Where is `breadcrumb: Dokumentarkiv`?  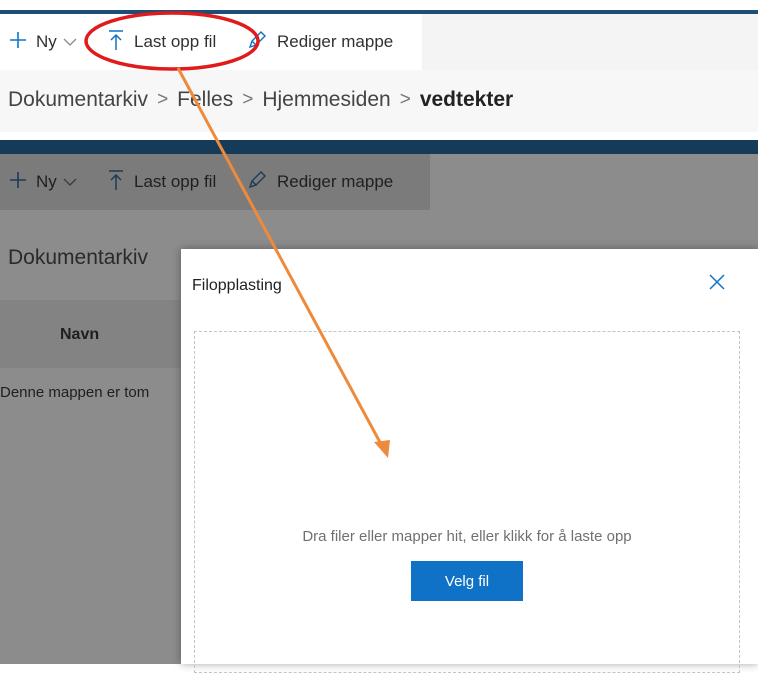 breadcrumb: Dokumentarkiv is located at coordinates (78, 258).